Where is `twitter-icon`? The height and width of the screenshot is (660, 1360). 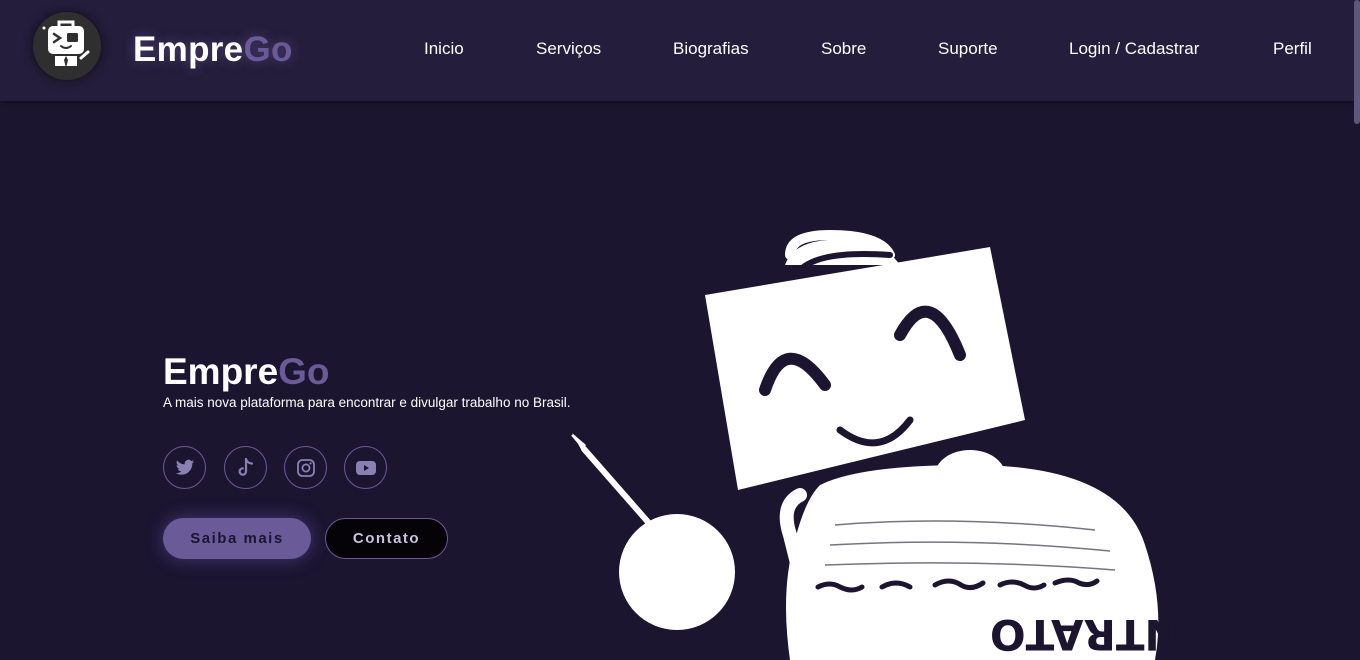 twitter-icon is located at coordinates (184, 467).